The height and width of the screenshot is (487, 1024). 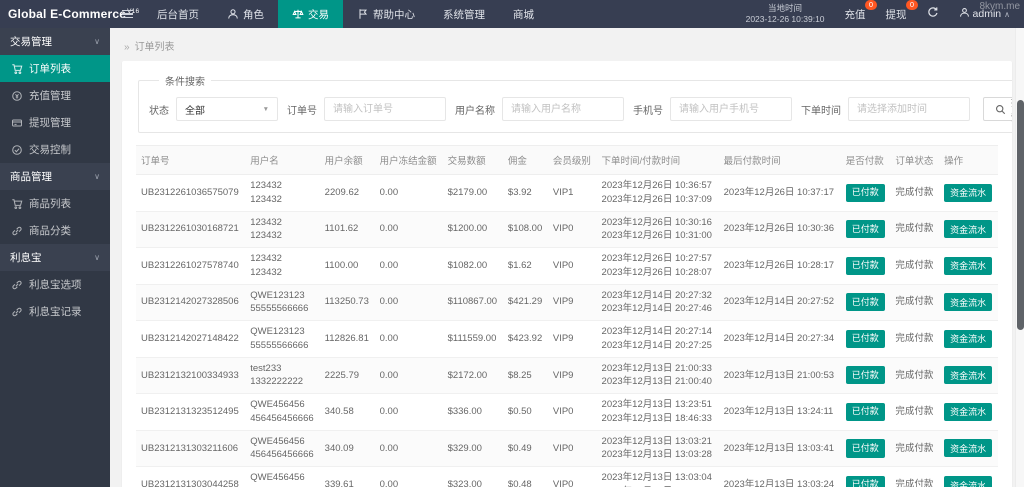 I want to click on cell-user: QWE123123 55555566666, so click(x=282, y=339).